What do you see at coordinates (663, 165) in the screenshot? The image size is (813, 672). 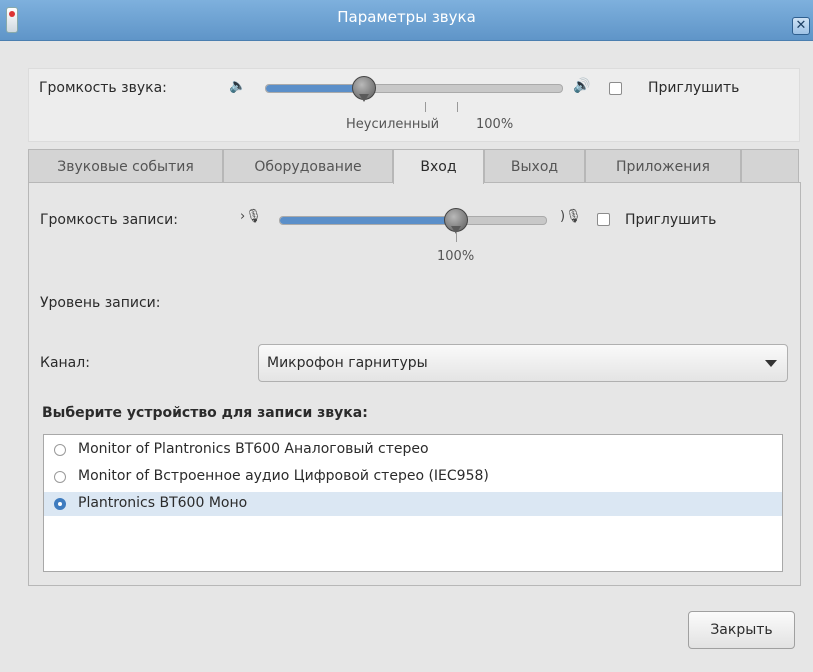 I see `tab-applications: Приложения` at bounding box center [663, 165].